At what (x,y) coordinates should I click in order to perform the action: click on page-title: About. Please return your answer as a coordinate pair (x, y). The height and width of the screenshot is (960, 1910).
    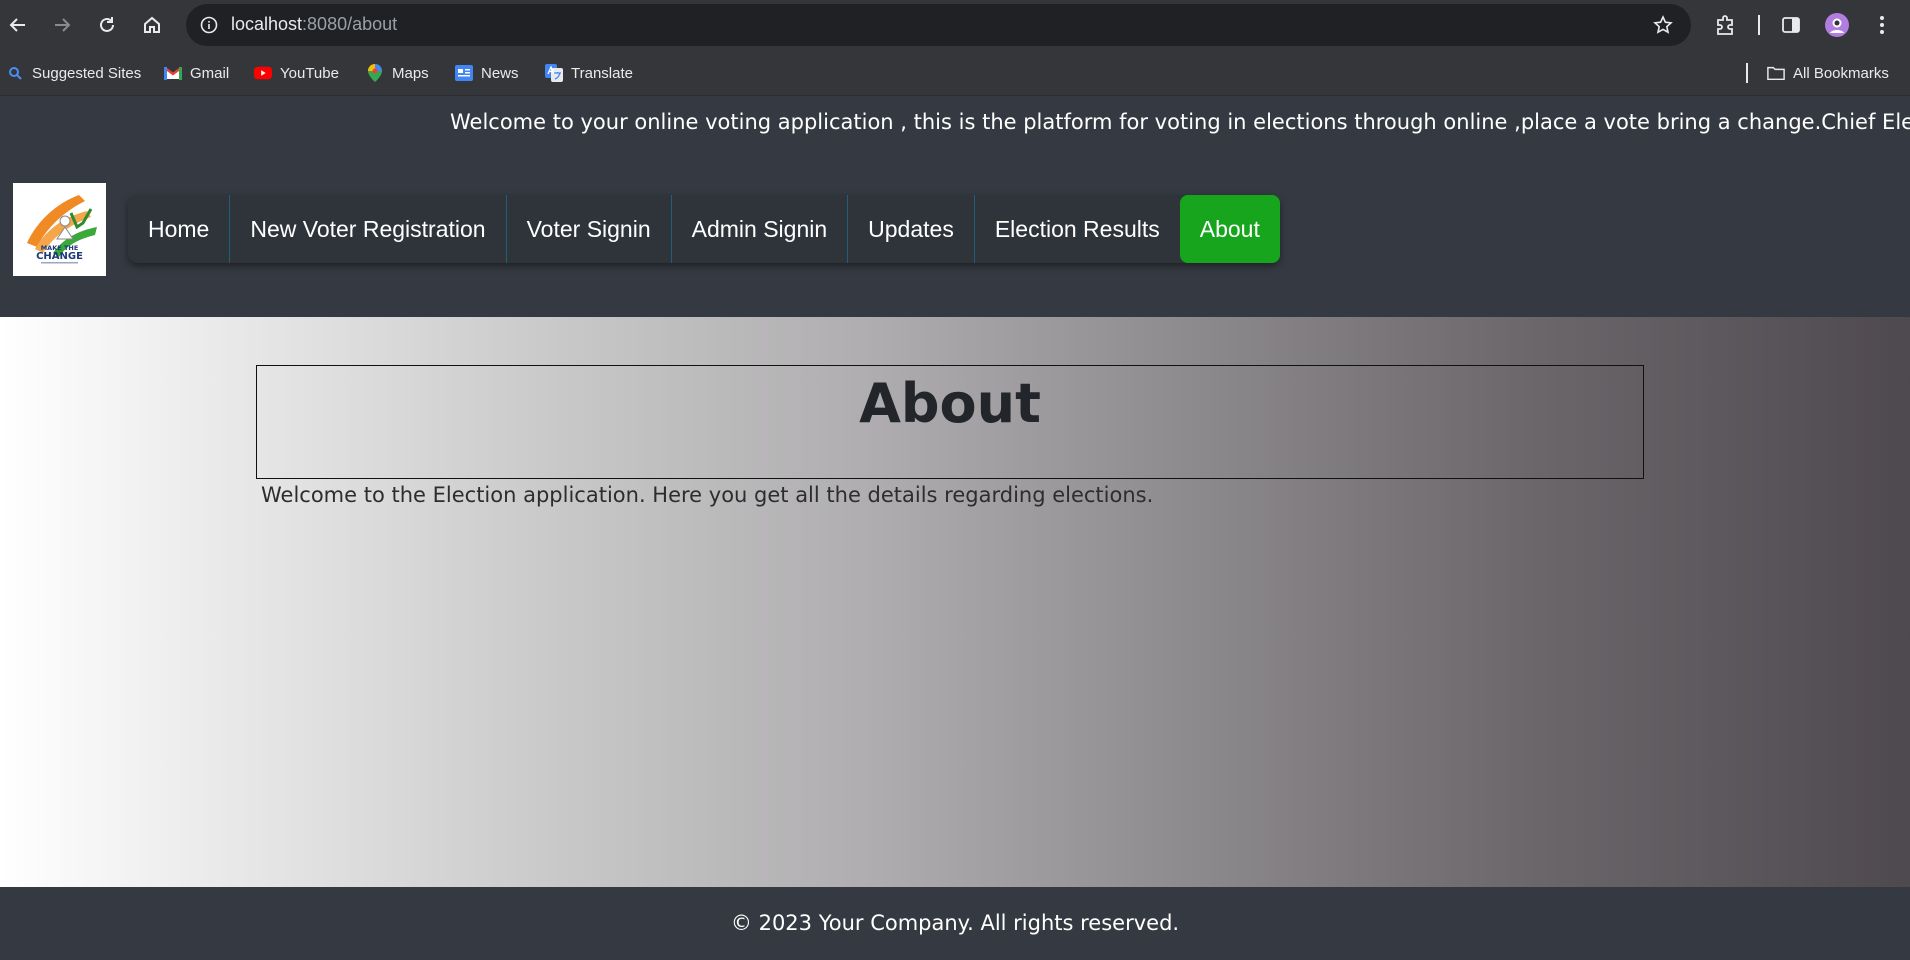
    Looking at the image, I should click on (950, 403).